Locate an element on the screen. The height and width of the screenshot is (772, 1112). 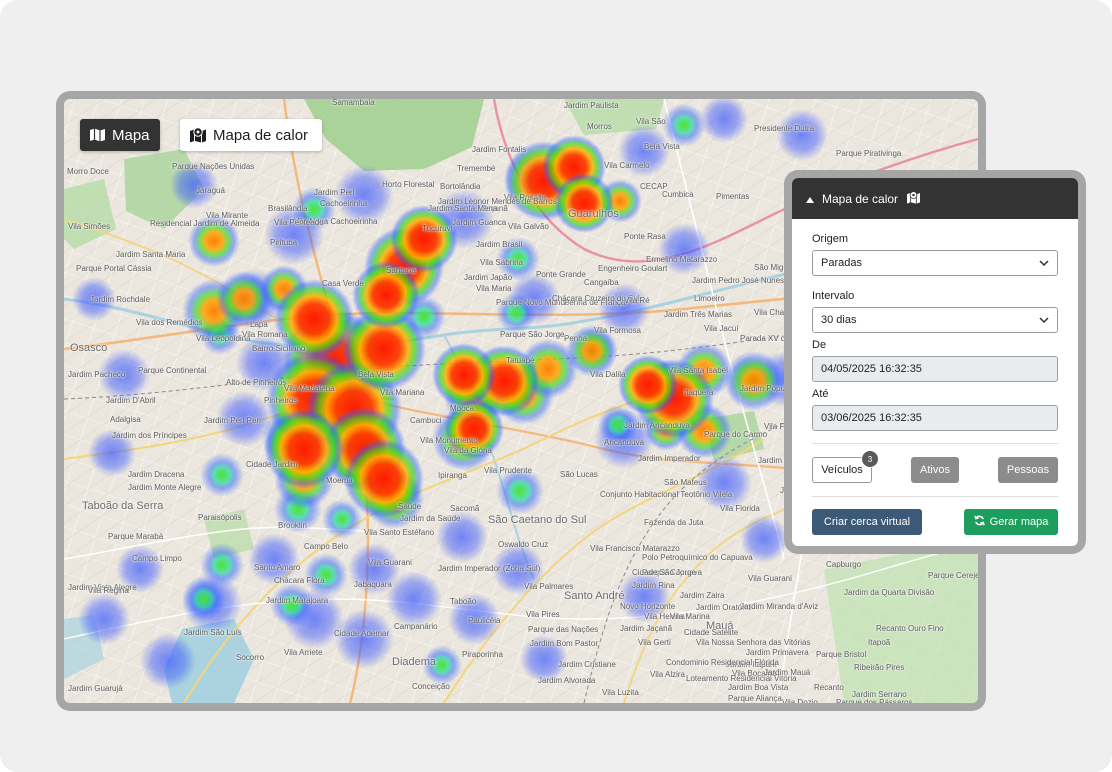
assets-button: Ativos is located at coordinates (935, 470).